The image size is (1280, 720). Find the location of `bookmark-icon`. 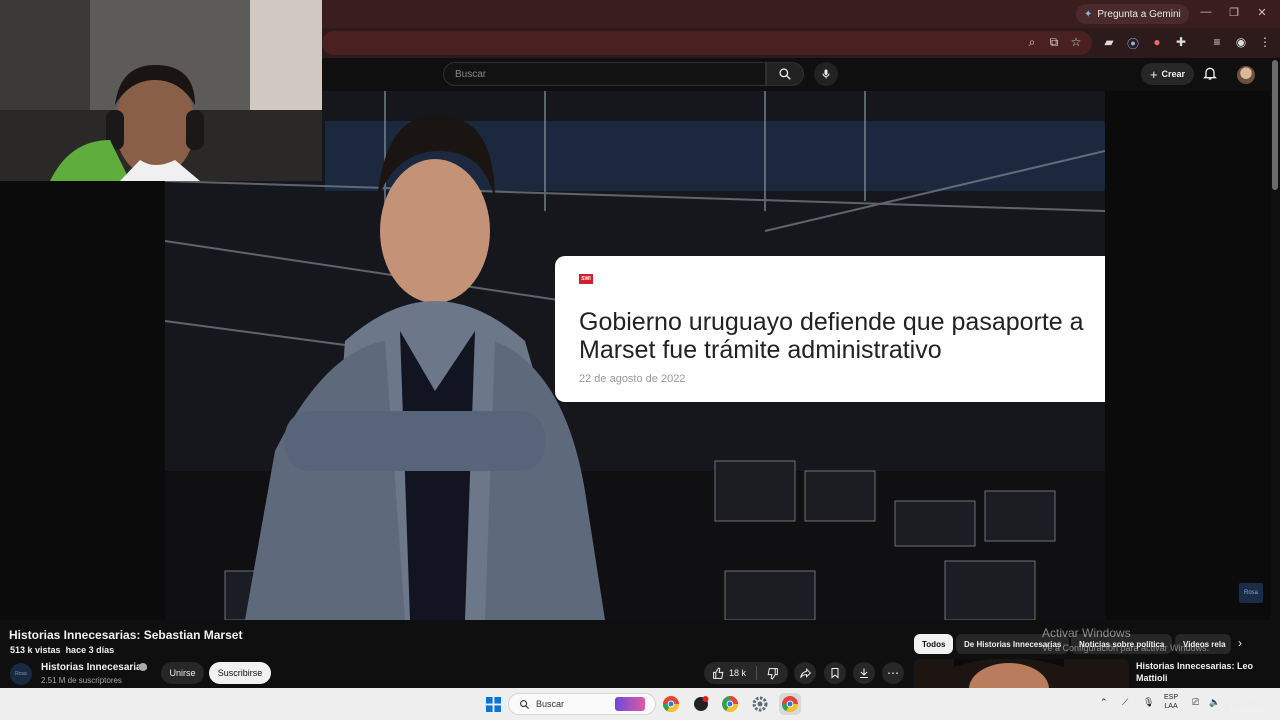

bookmark-icon is located at coordinates (835, 673).